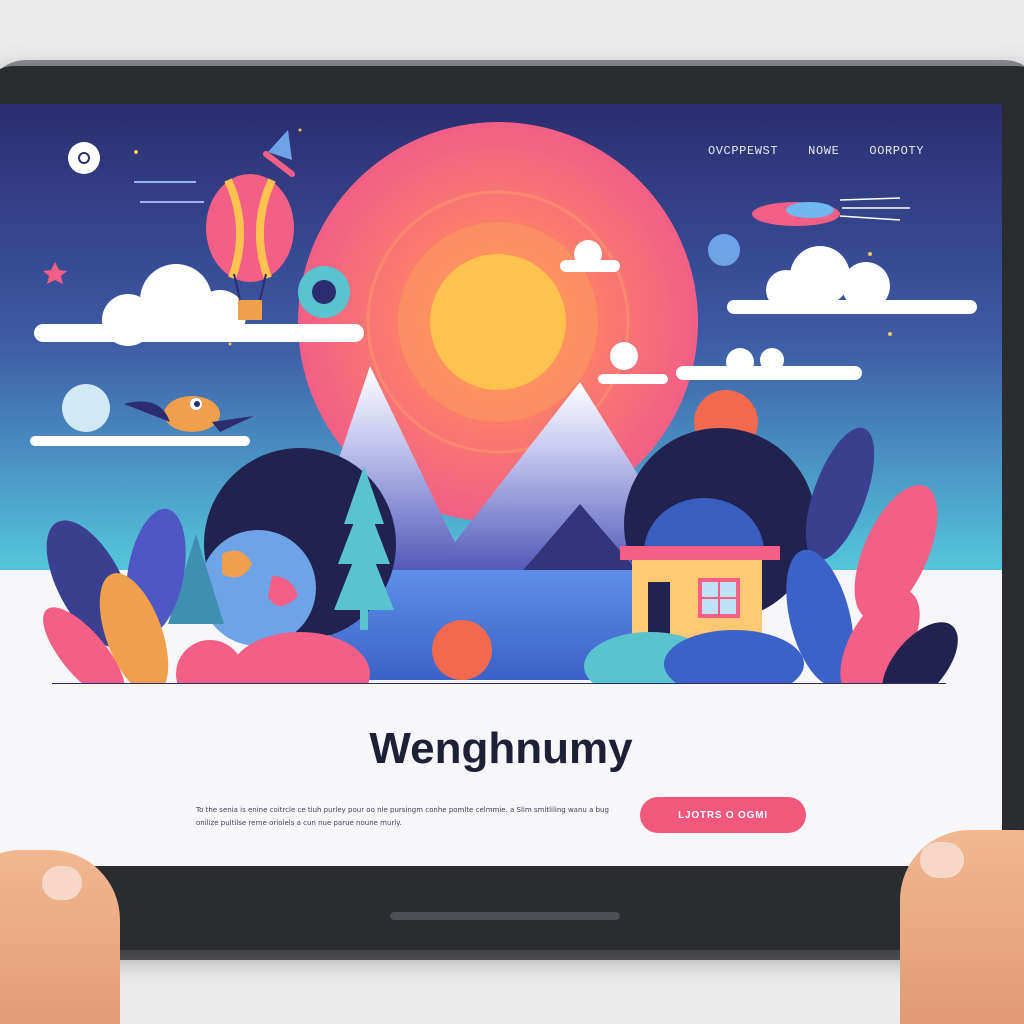  What do you see at coordinates (86, 408) in the screenshot?
I see `orb-pale` at bounding box center [86, 408].